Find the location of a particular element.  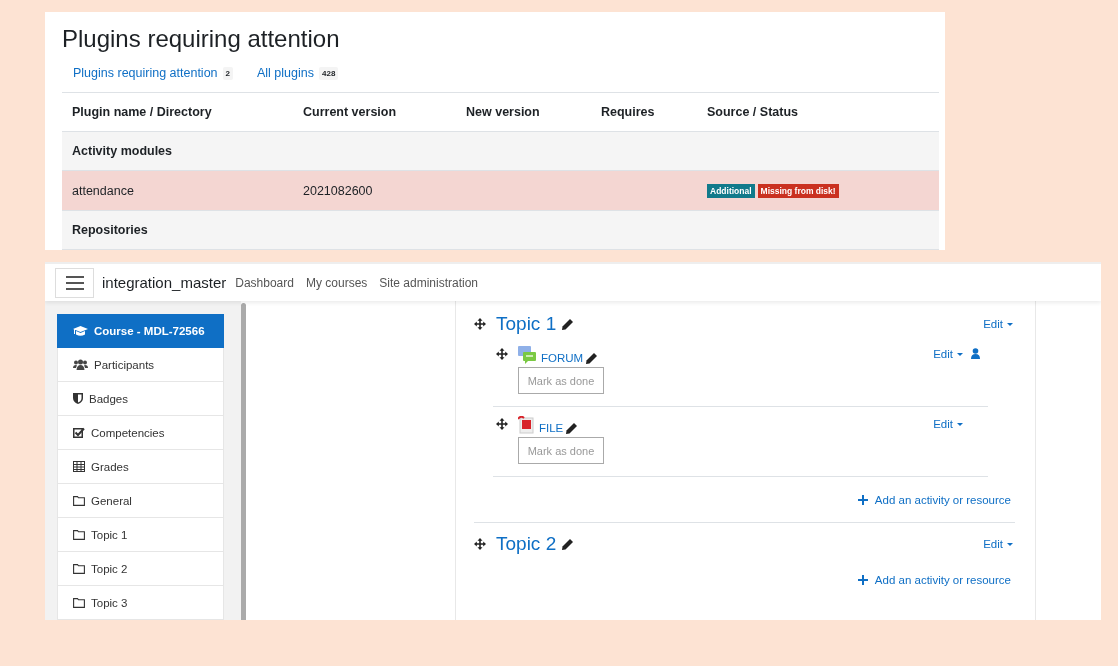

status-badge: Additional is located at coordinates (731, 191).